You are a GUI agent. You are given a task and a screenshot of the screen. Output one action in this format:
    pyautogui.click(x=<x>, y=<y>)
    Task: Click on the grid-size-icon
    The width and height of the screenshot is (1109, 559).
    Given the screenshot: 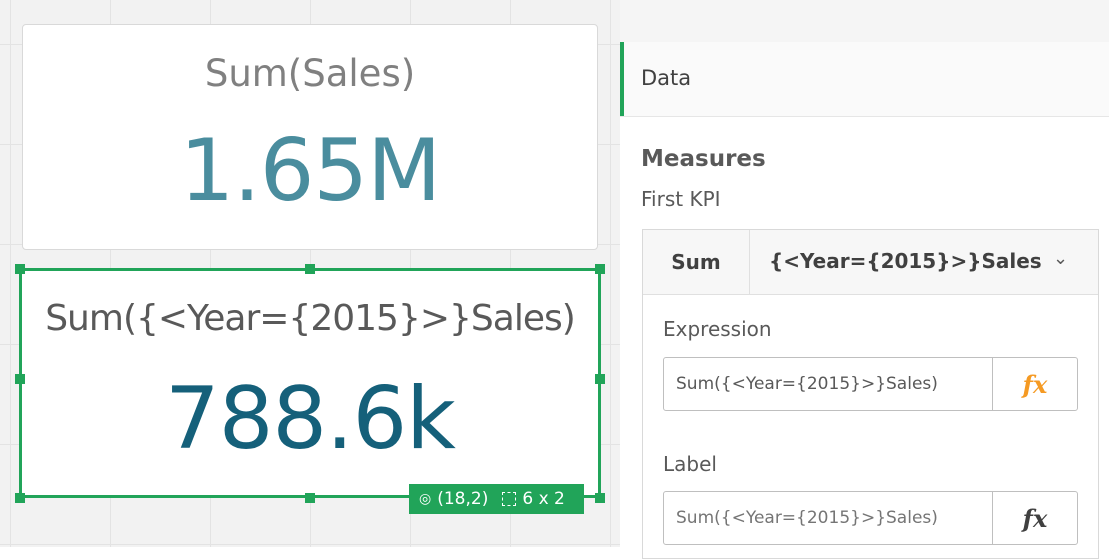 What is the action you would take?
    pyautogui.click(x=509, y=499)
    